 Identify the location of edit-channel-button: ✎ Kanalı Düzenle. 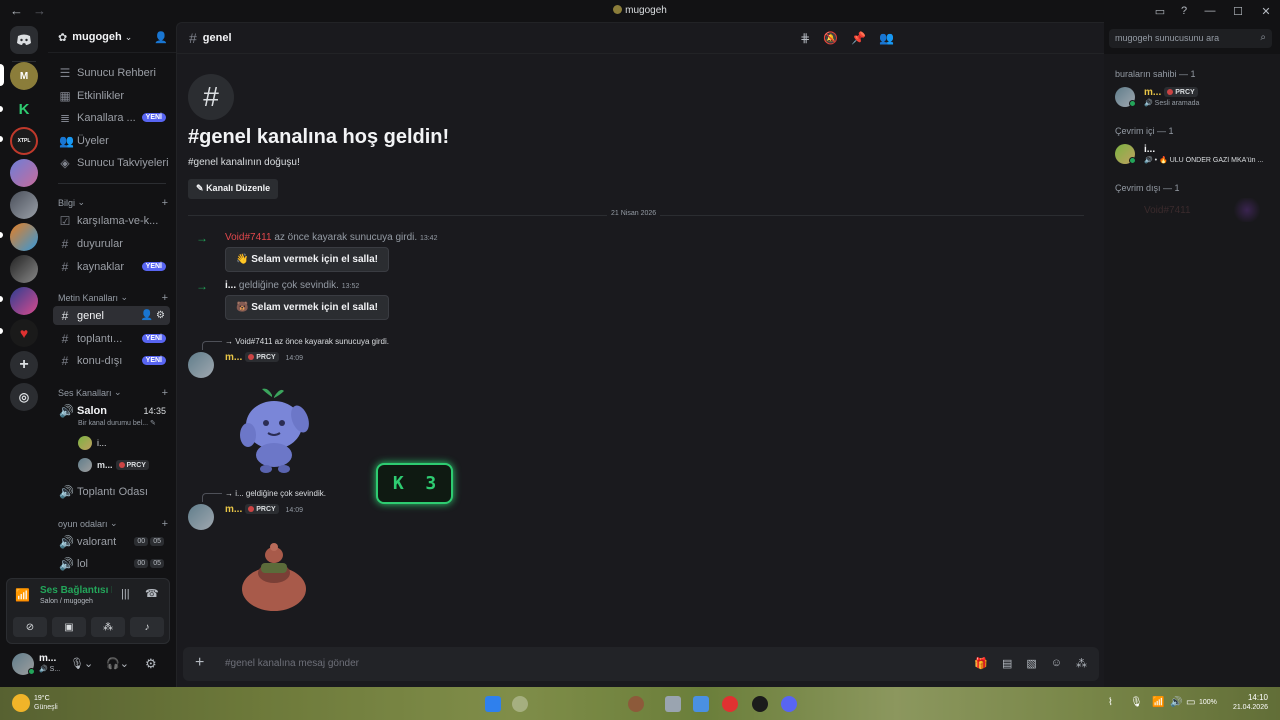
(233, 189).